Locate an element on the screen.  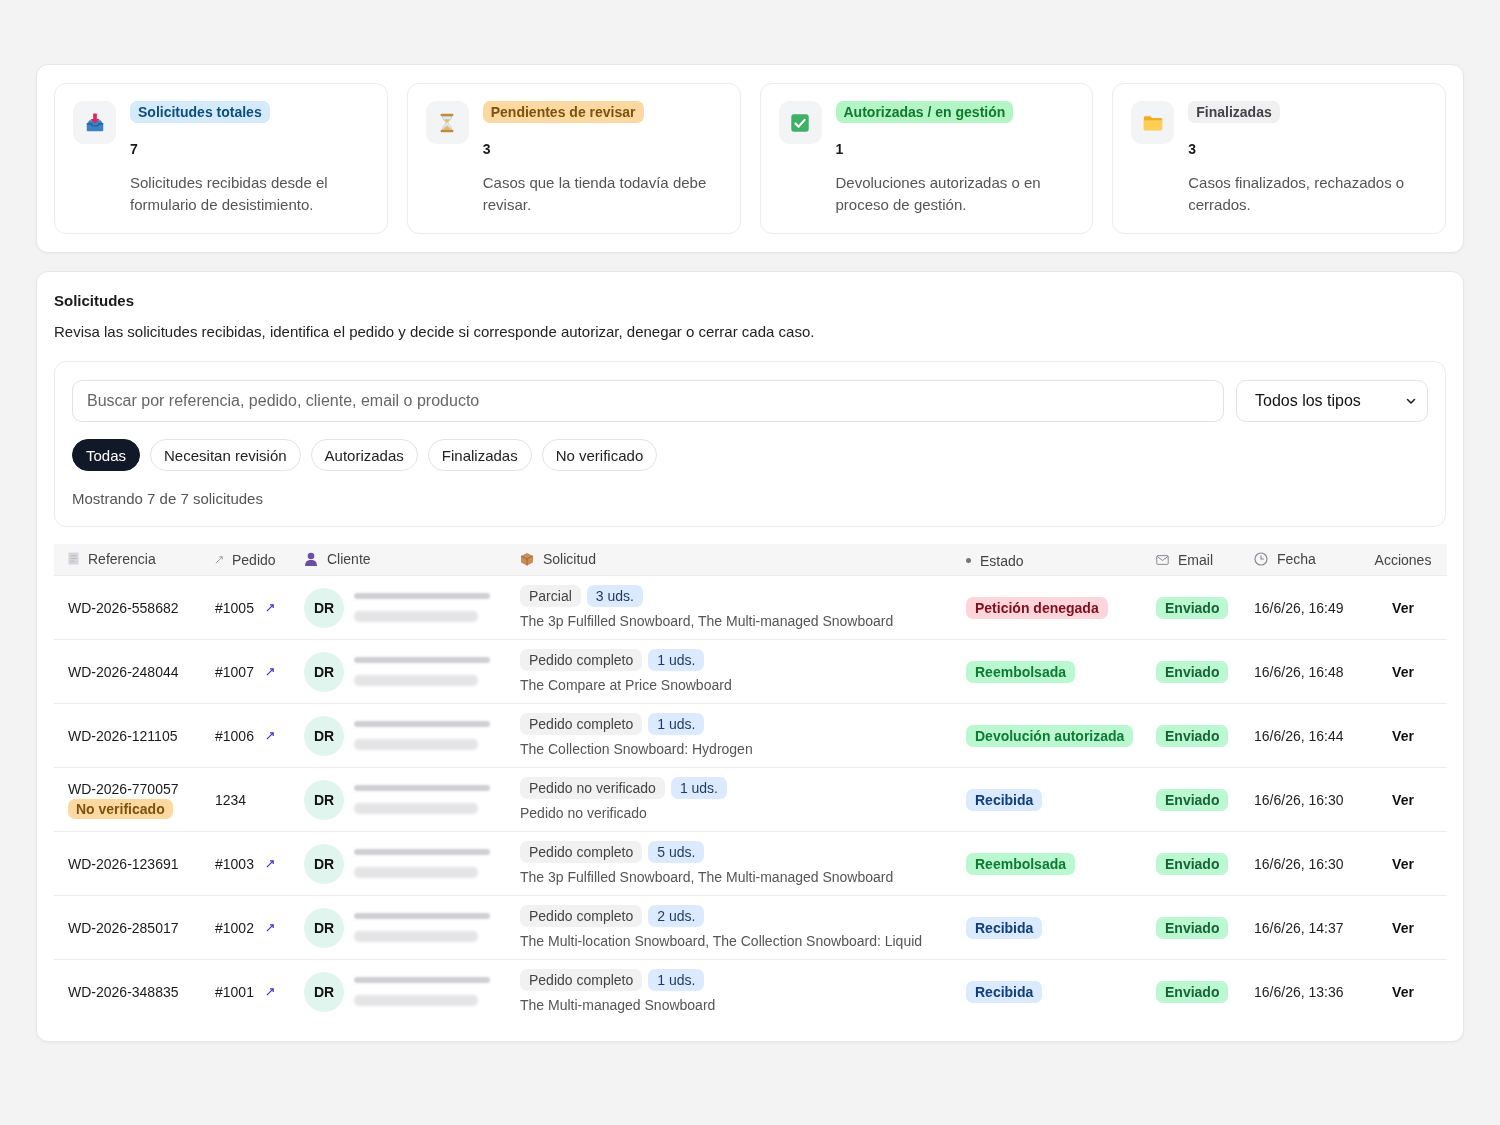
quantity-tag: 5 uds. is located at coordinates (676, 852).